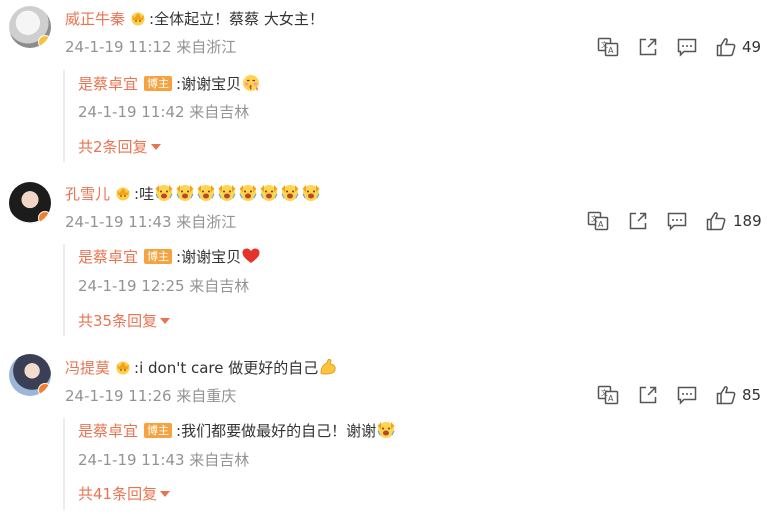  Describe the element at coordinates (226, 368) in the screenshot. I see `comment-text: :i don't care 做更好的自己` at that location.